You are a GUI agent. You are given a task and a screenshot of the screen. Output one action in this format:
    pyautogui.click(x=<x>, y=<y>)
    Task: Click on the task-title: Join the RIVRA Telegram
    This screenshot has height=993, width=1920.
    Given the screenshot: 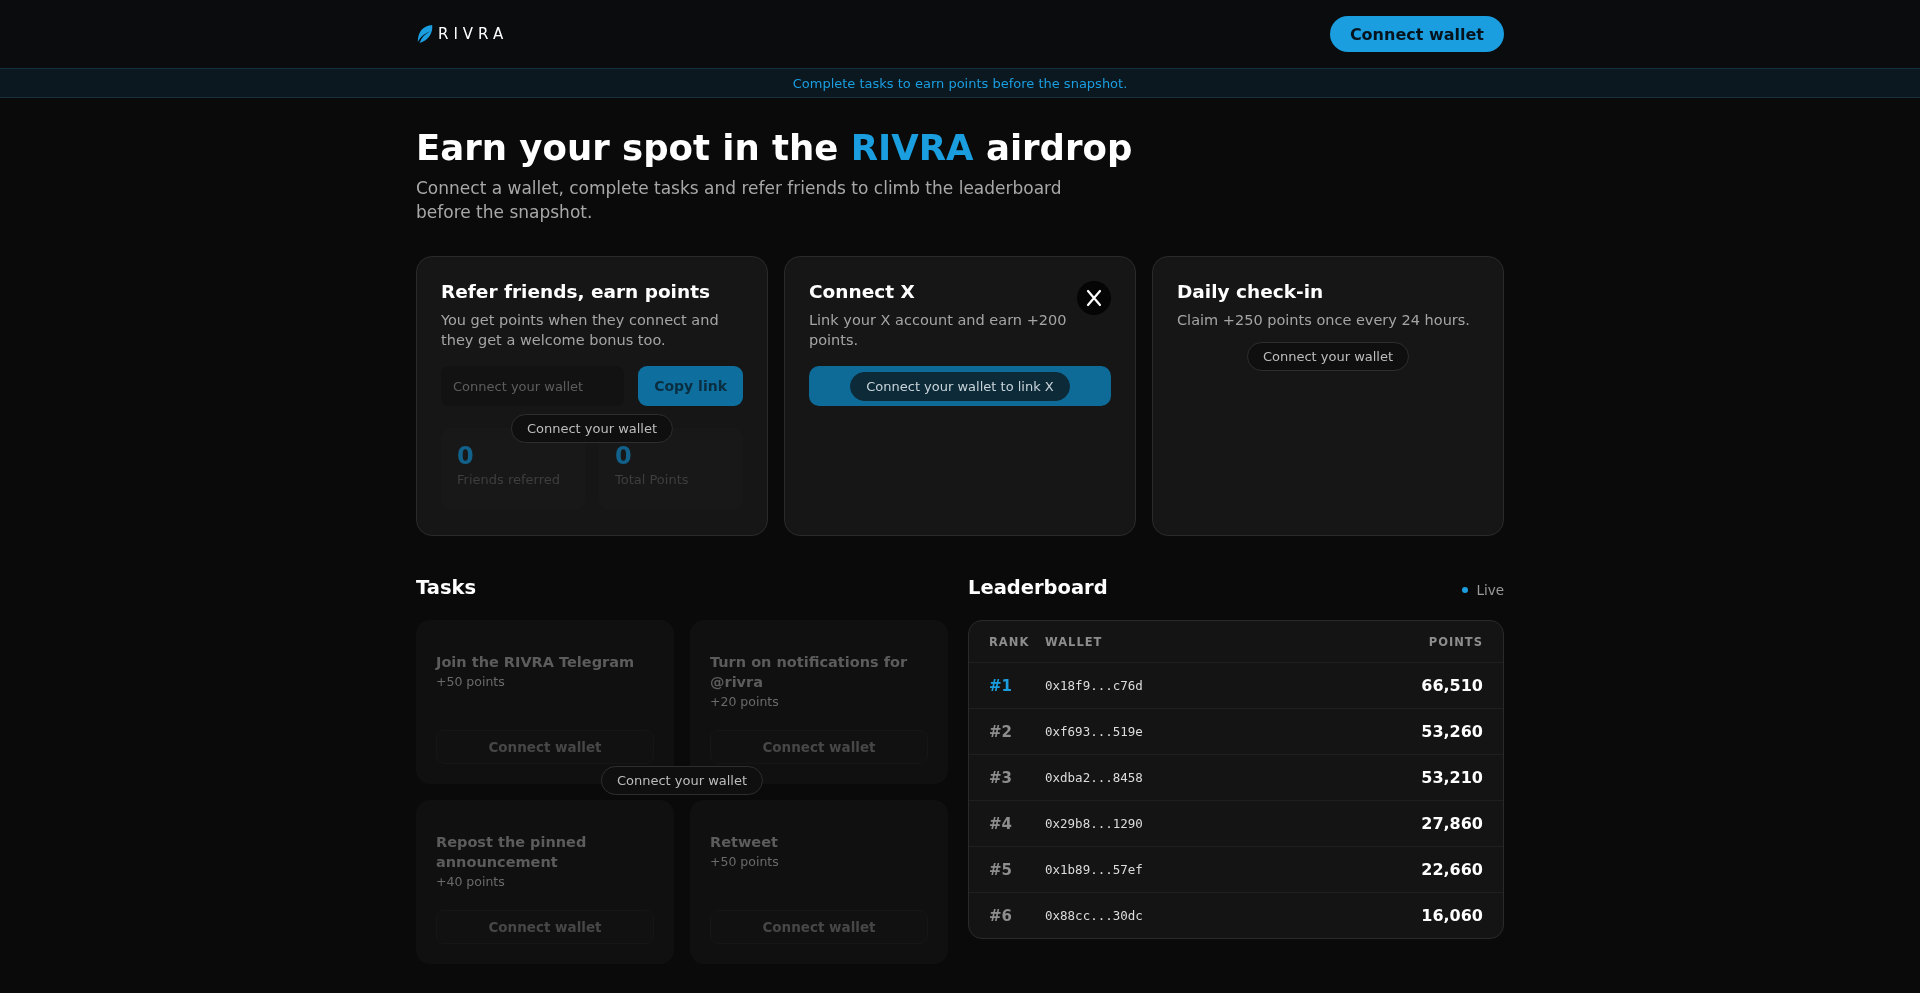 What is the action you would take?
    pyautogui.click(x=536, y=662)
    